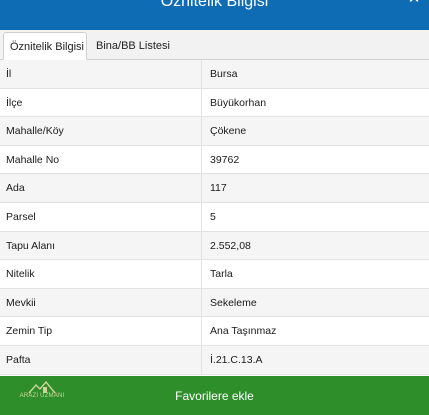  I want to click on attribute-value: Çökene, so click(228, 131).